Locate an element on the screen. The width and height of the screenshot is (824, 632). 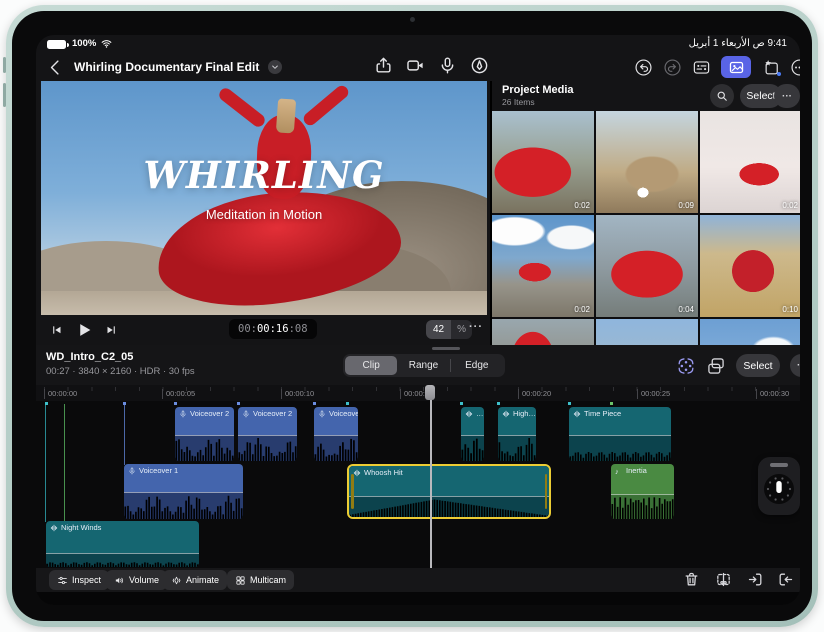
media-grid: 0:02 0:09 0:02 0:02 0:04 0:10 is located at coordinates (646, 228).